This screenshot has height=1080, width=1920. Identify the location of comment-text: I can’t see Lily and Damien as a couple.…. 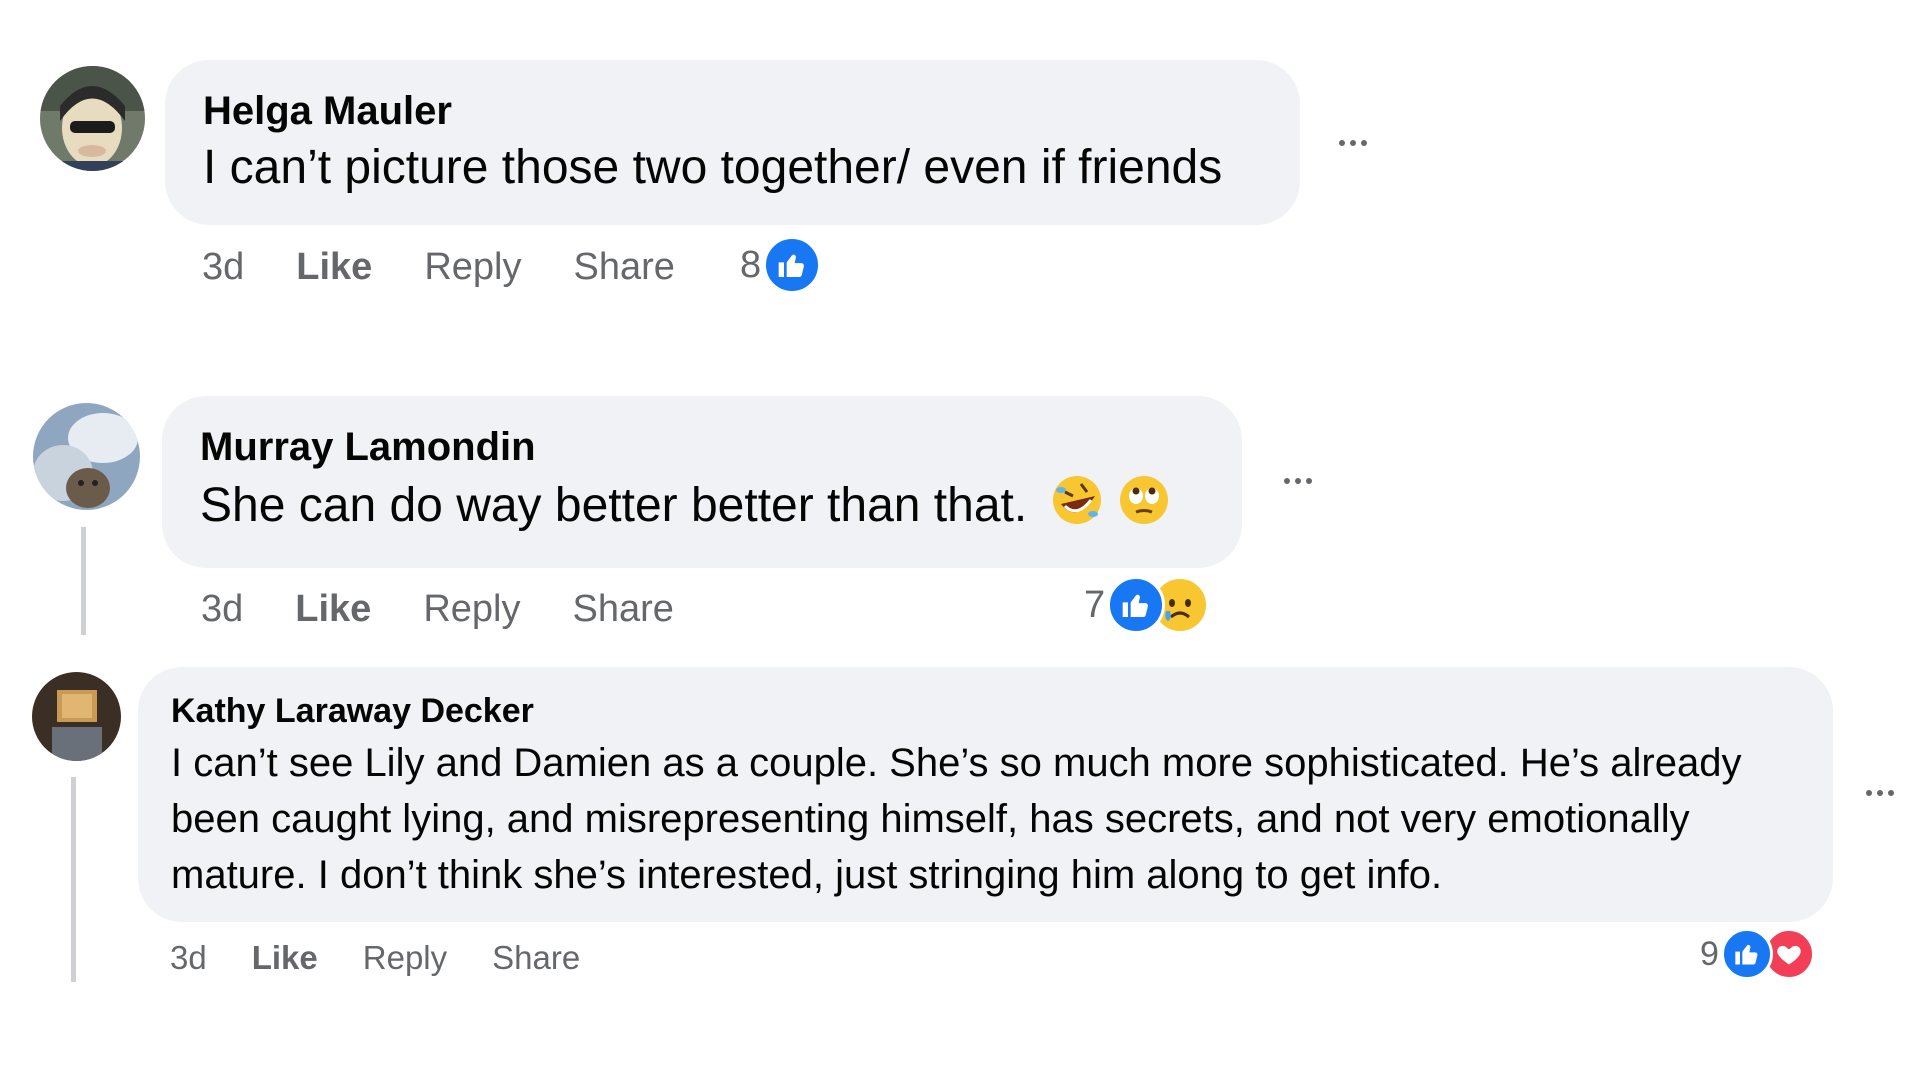
(1002, 819).